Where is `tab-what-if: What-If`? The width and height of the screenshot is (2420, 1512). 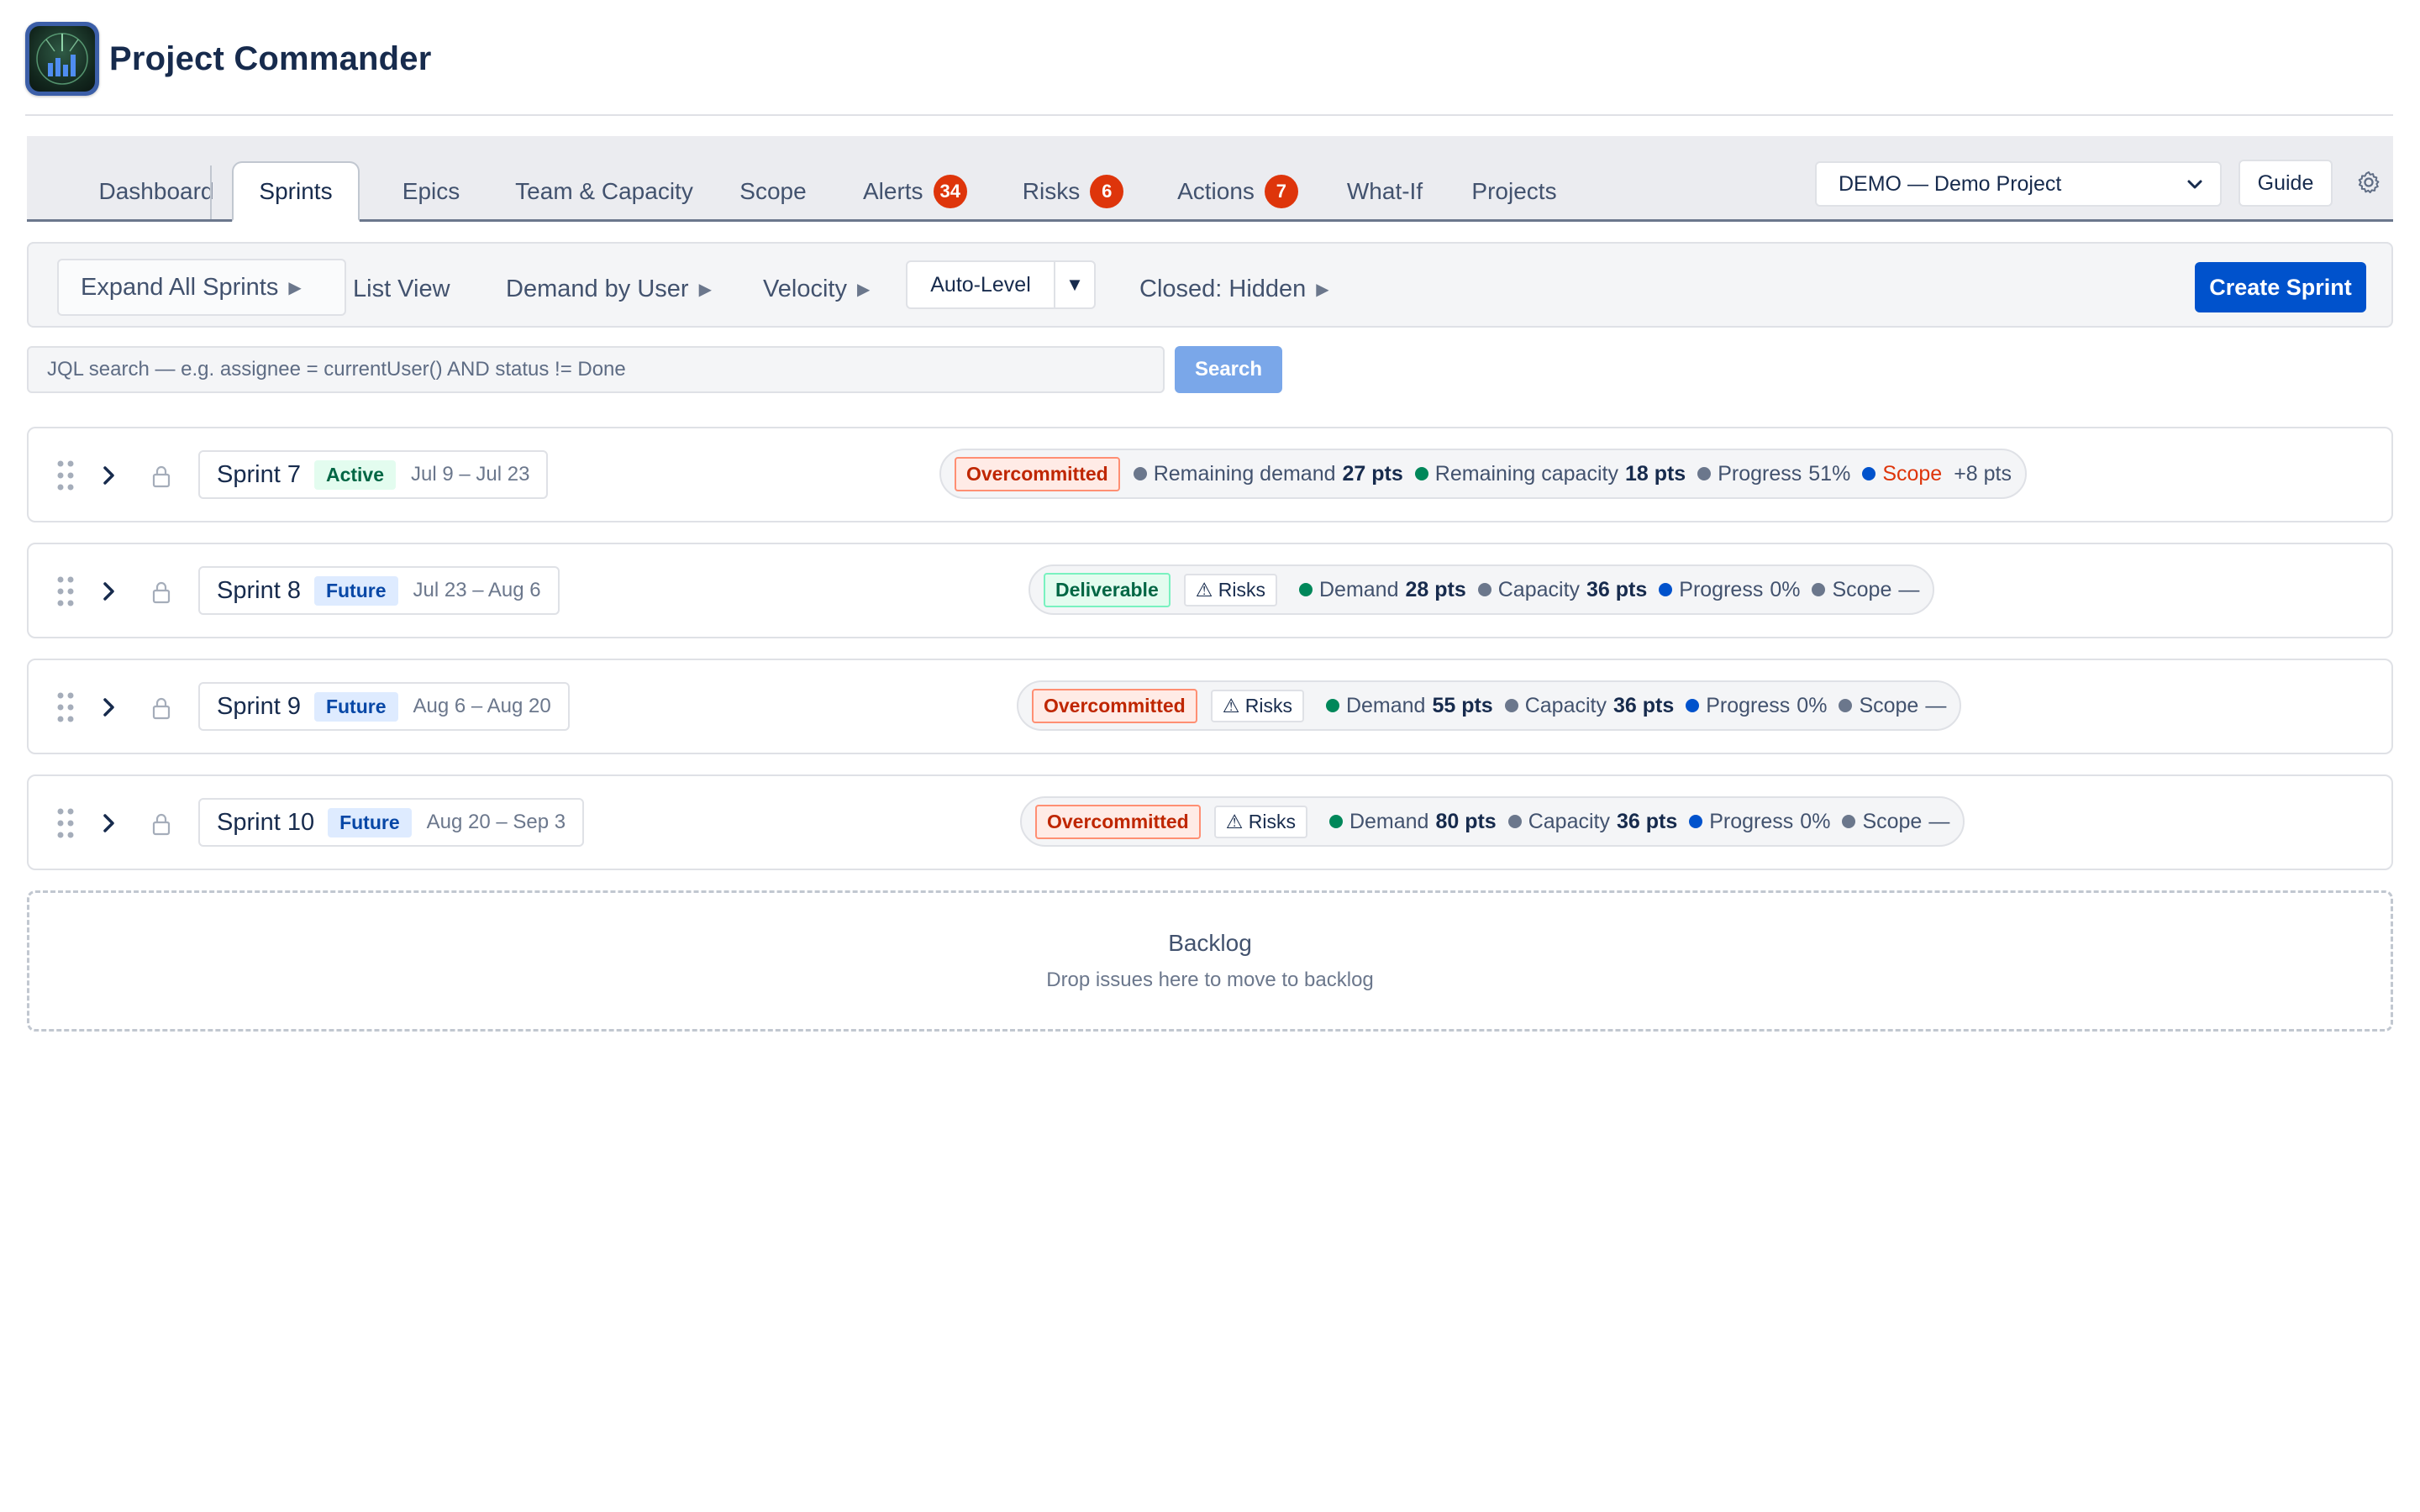 tab-what-if: What-If is located at coordinates (1385, 191).